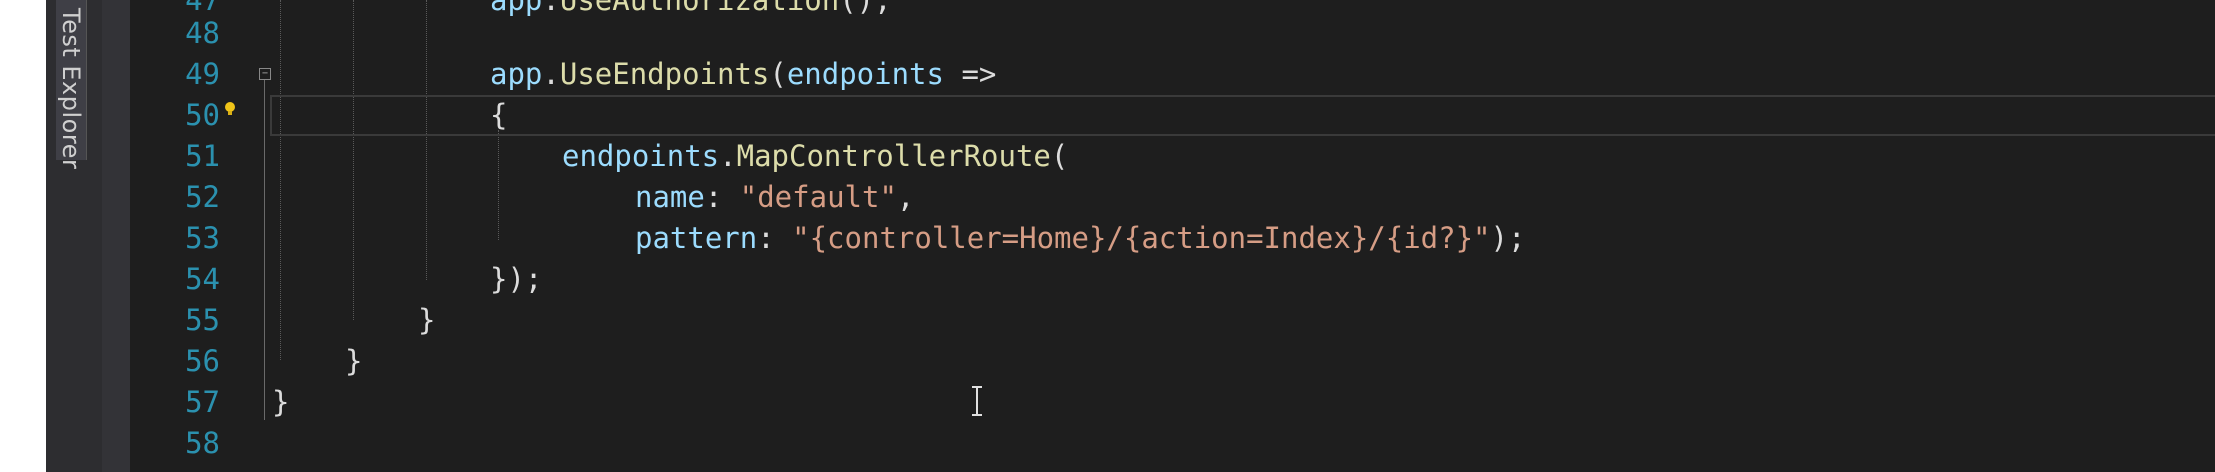 The width and height of the screenshot is (2215, 472). What do you see at coordinates (202, 279) in the screenshot?
I see `line-number: 54` at bounding box center [202, 279].